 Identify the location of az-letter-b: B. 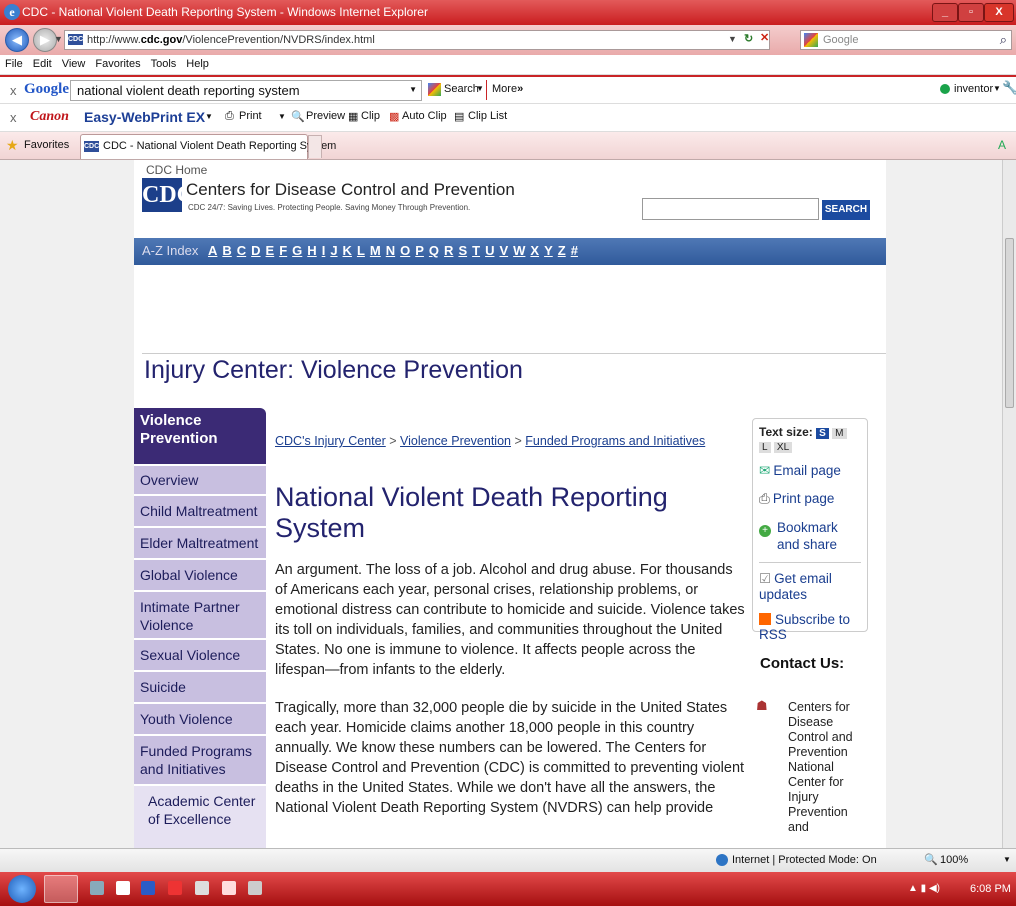
(226, 250).